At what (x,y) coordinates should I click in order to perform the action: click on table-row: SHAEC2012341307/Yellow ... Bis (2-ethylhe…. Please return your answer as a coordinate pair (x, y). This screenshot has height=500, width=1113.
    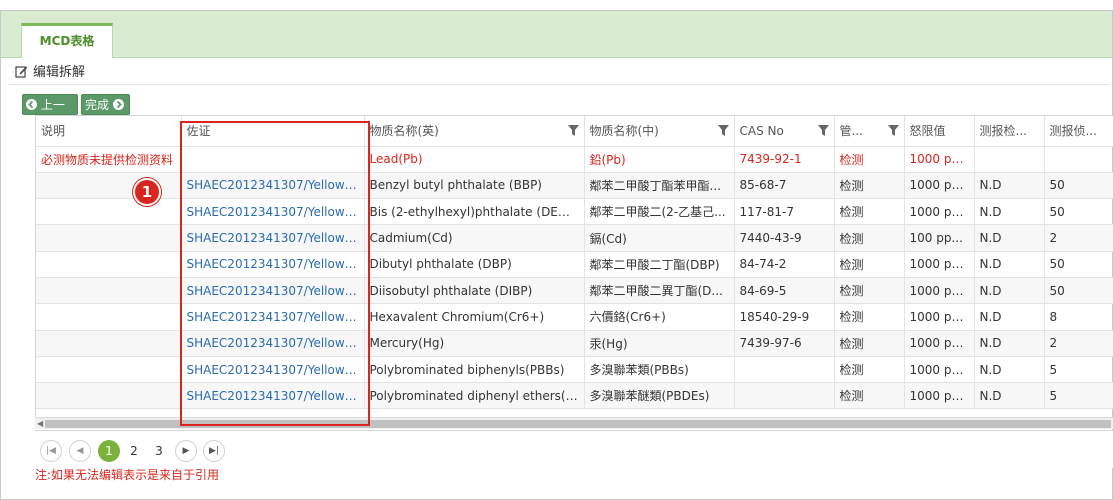
    Looking at the image, I should click on (574, 212).